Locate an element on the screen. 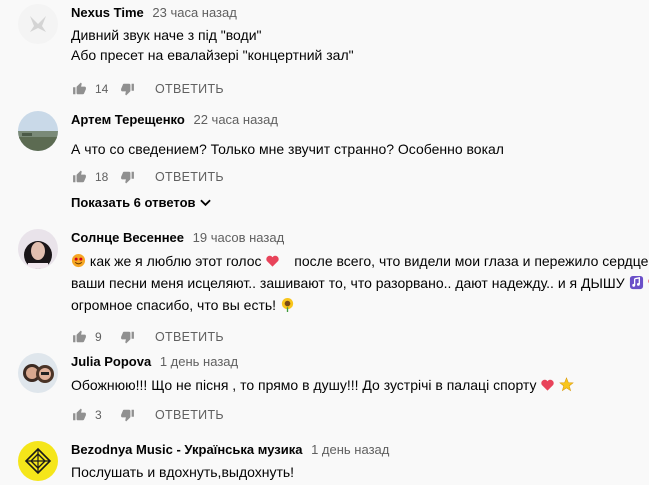 The height and width of the screenshot is (485, 649). comment-author: Солнце Весеннее is located at coordinates (127, 237).